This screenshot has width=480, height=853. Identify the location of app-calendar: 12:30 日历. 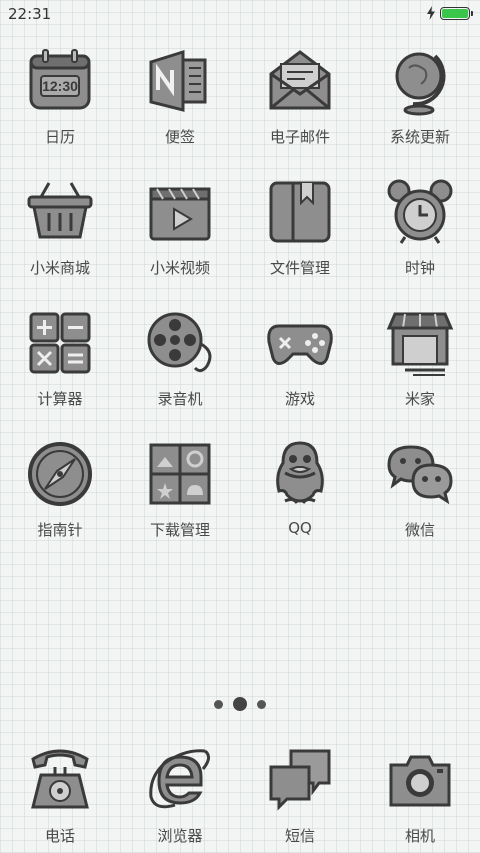
(60, 111).